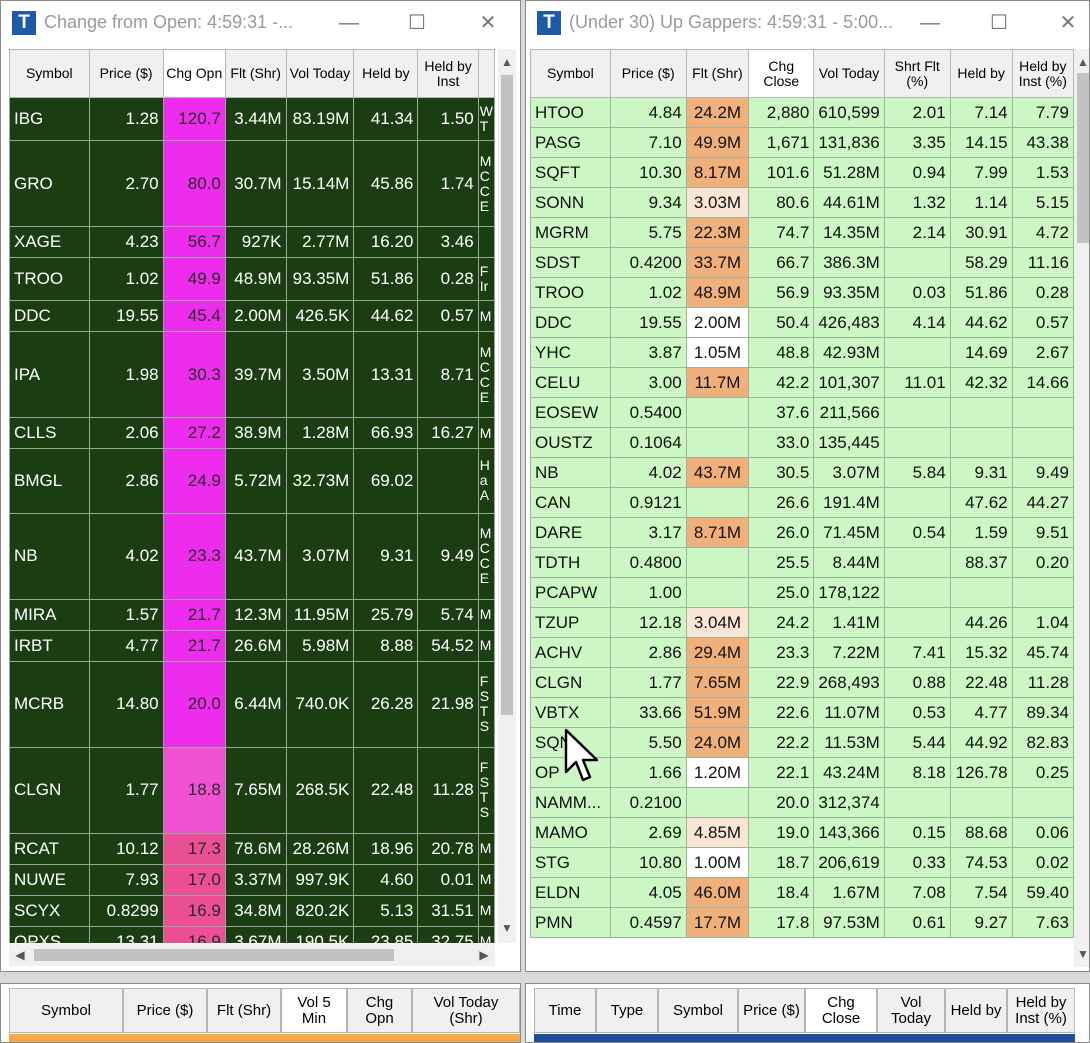 This screenshot has width=1090, height=1043. What do you see at coordinates (802, 262) in the screenshot?
I see `table-row: SDST 0.4200 33.7M 66.7 386.3M 58.29 11.16` at bounding box center [802, 262].